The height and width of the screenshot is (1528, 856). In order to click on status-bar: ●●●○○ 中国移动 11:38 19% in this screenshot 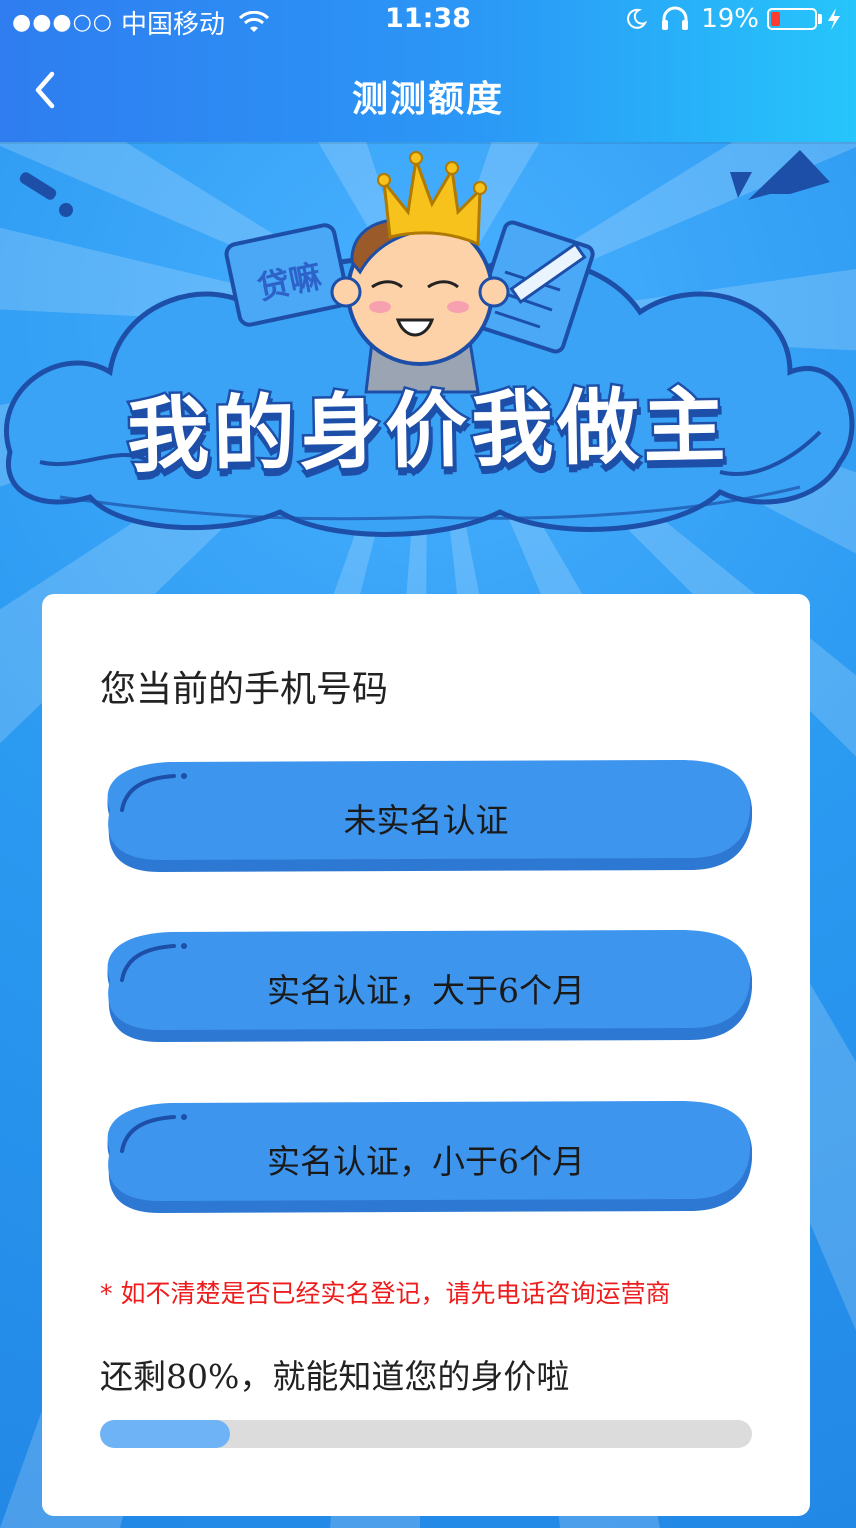, I will do `click(428, 20)`.